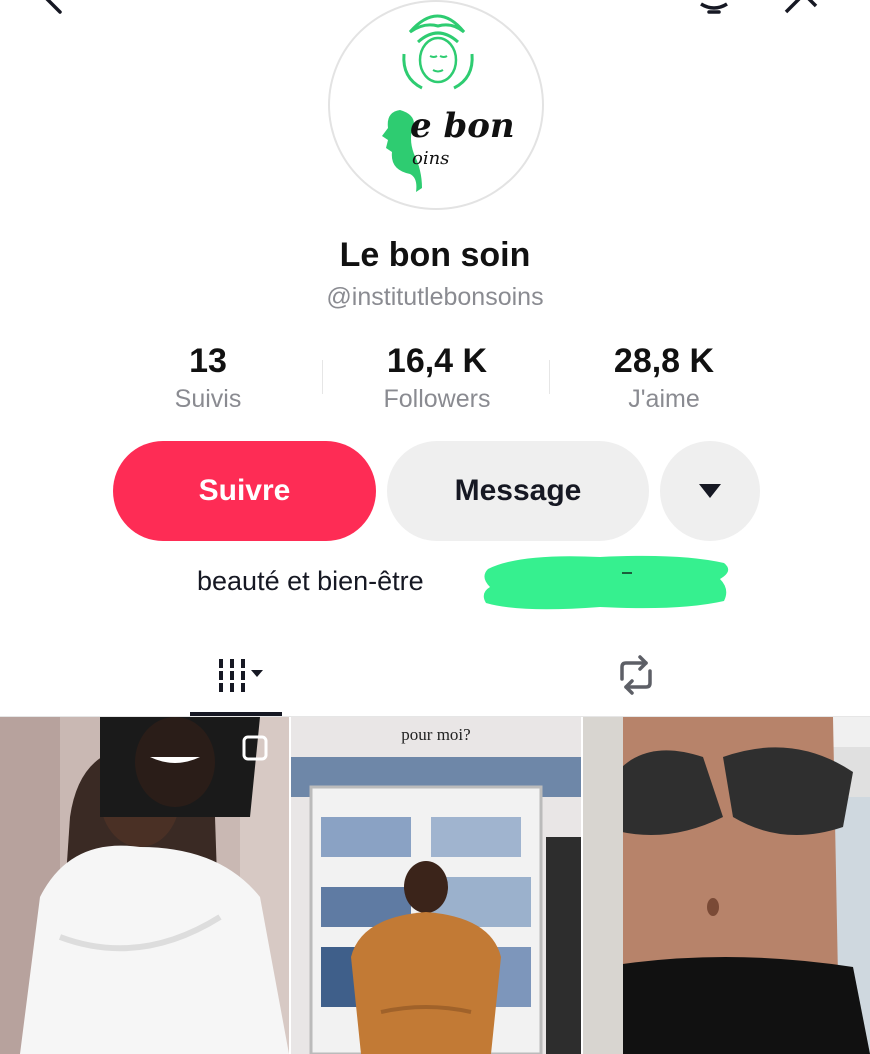 The height and width of the screenshot is (1054, 870). Describe the element at coordinates (241, 675) in the screenshot. I see `videos-grid-icon` at that location.